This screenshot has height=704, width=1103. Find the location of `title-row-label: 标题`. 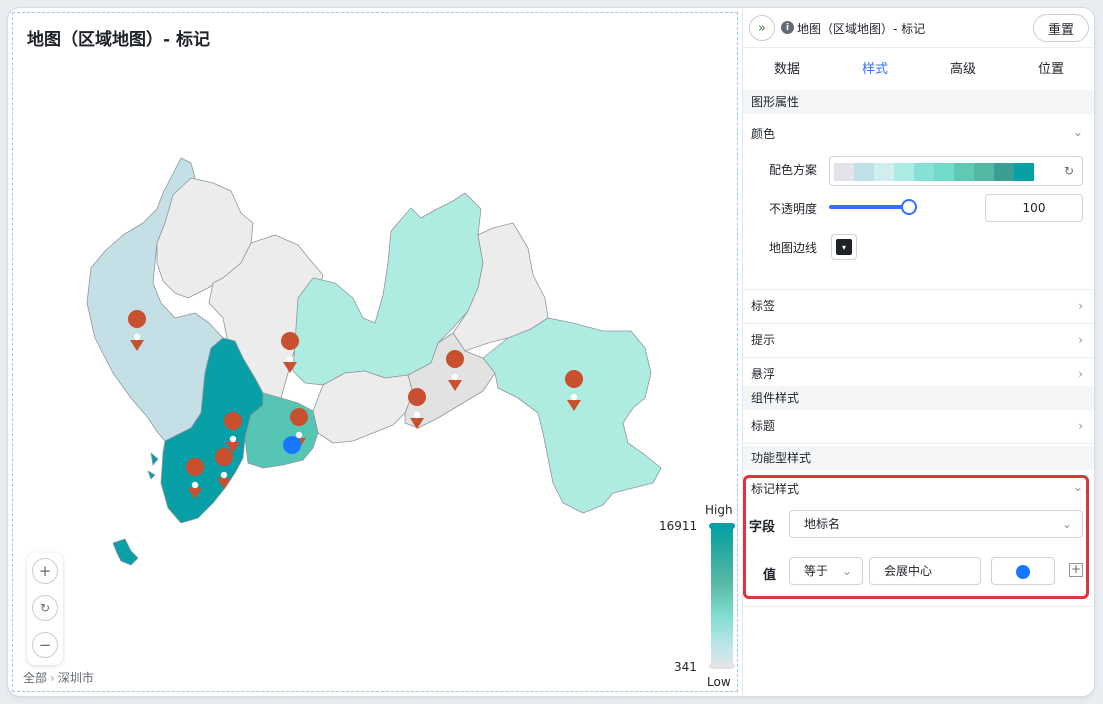

title-row-label: 标题 is located at coordinates (763, 426).